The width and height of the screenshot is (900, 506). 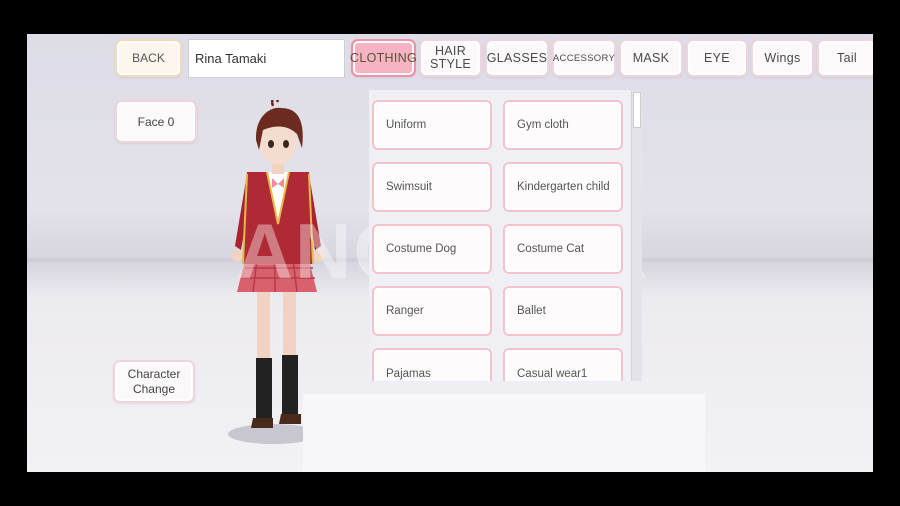 I want to click on character-change-button: Character Change, so click(x=154, y=381).